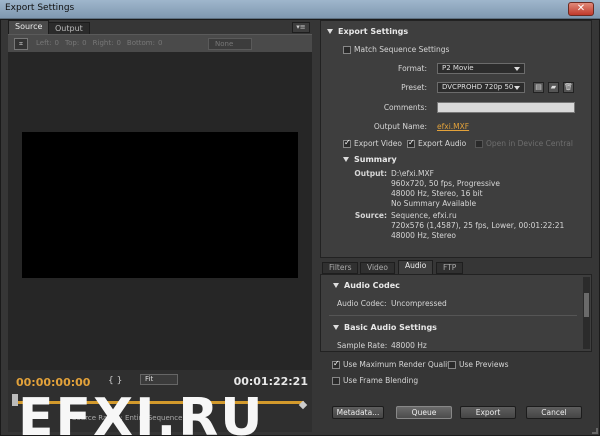 The image size is (600, 436). What do you see at coordinates (554, 412) in the screenshot?
I see `cancel-button: Cancel` at bounding box center [554, 412].